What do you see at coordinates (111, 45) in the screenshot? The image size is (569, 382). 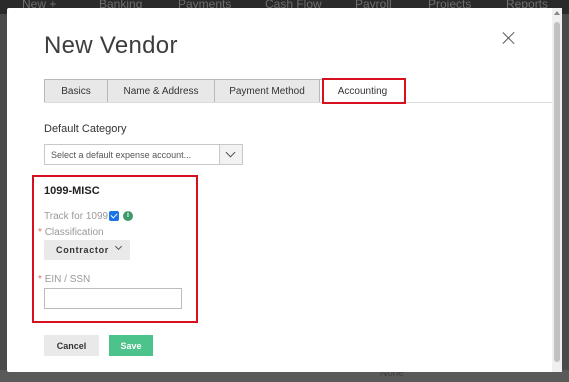 I see `modal-title: New Vendor` at bounding box center [111, 45].